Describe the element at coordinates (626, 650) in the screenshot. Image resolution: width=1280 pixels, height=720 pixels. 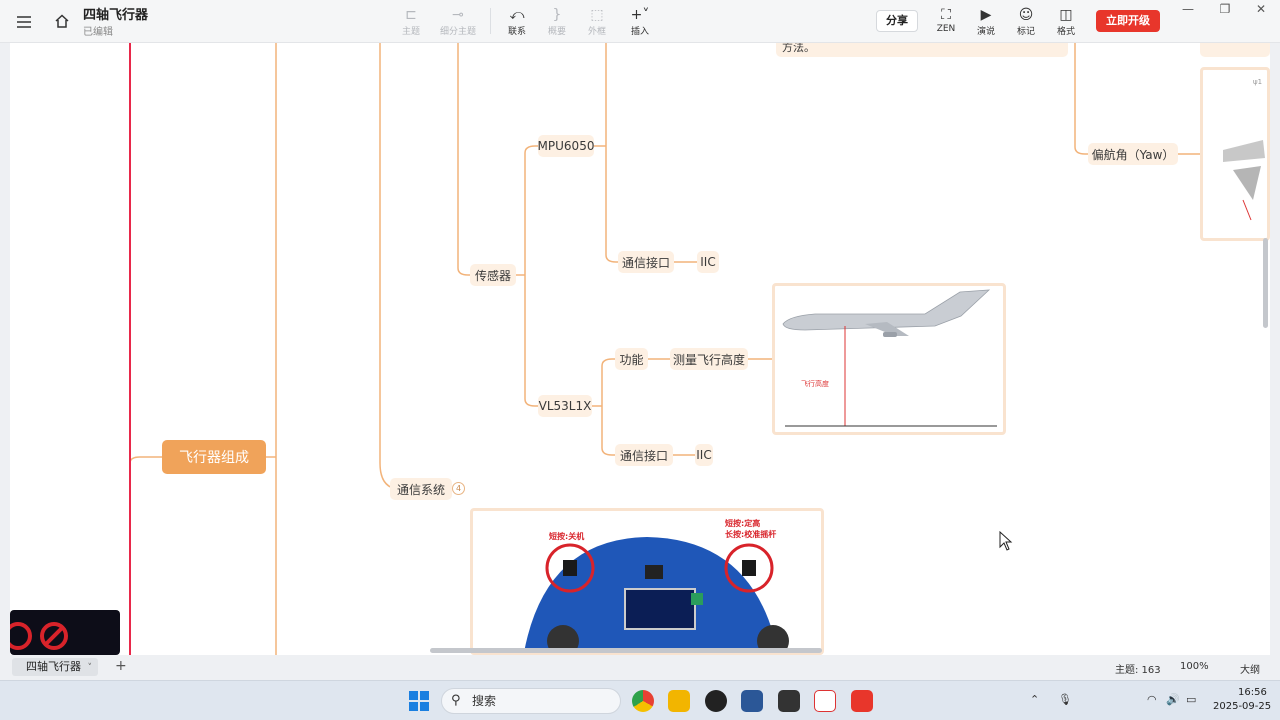
I see `horizontal-scrollbar` at that location.